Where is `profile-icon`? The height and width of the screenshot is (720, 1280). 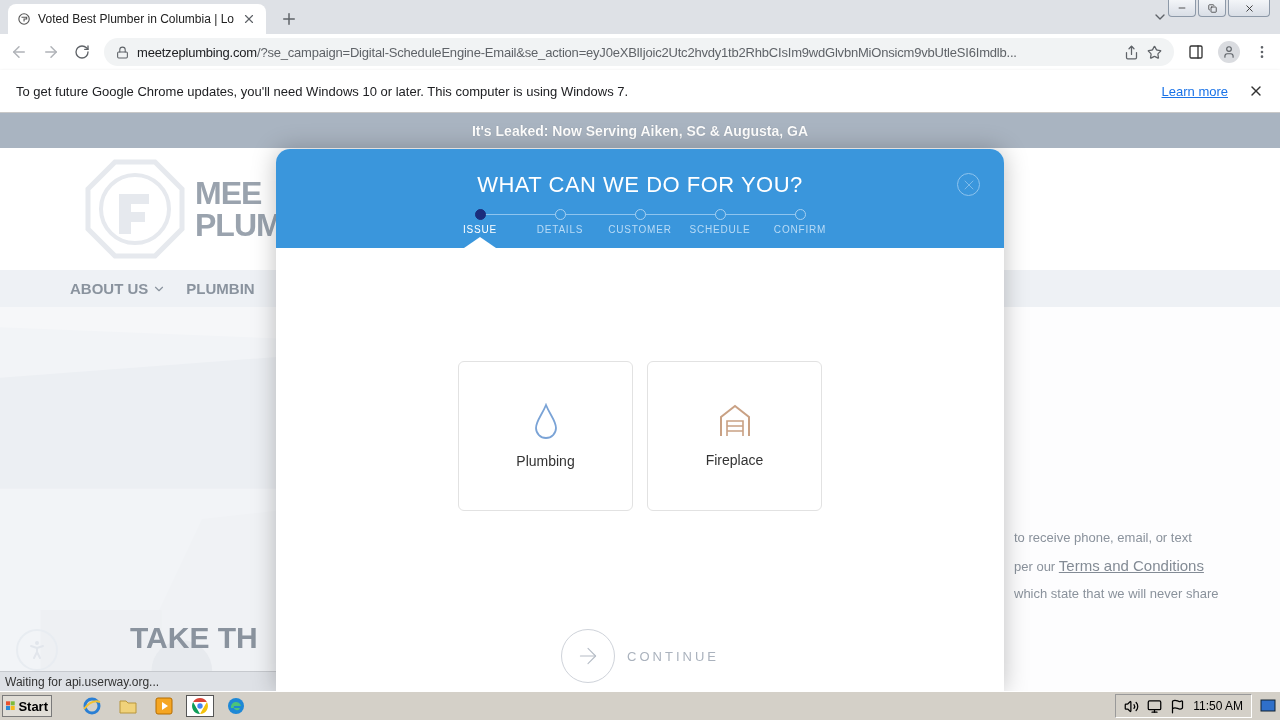 profile-icon is located at coordinates (1229, 52).